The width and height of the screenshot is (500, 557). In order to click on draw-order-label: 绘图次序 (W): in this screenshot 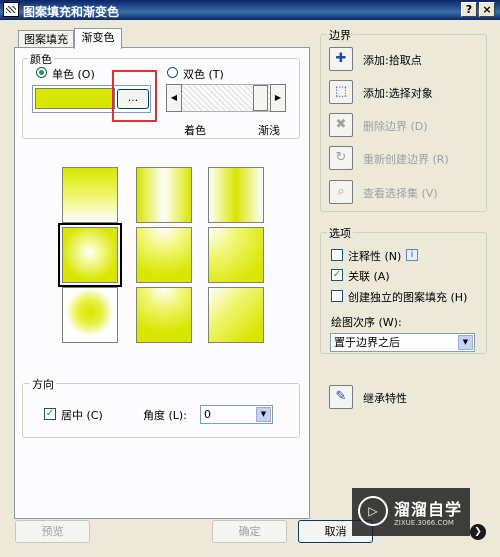, I will do `click(366, 322)`.